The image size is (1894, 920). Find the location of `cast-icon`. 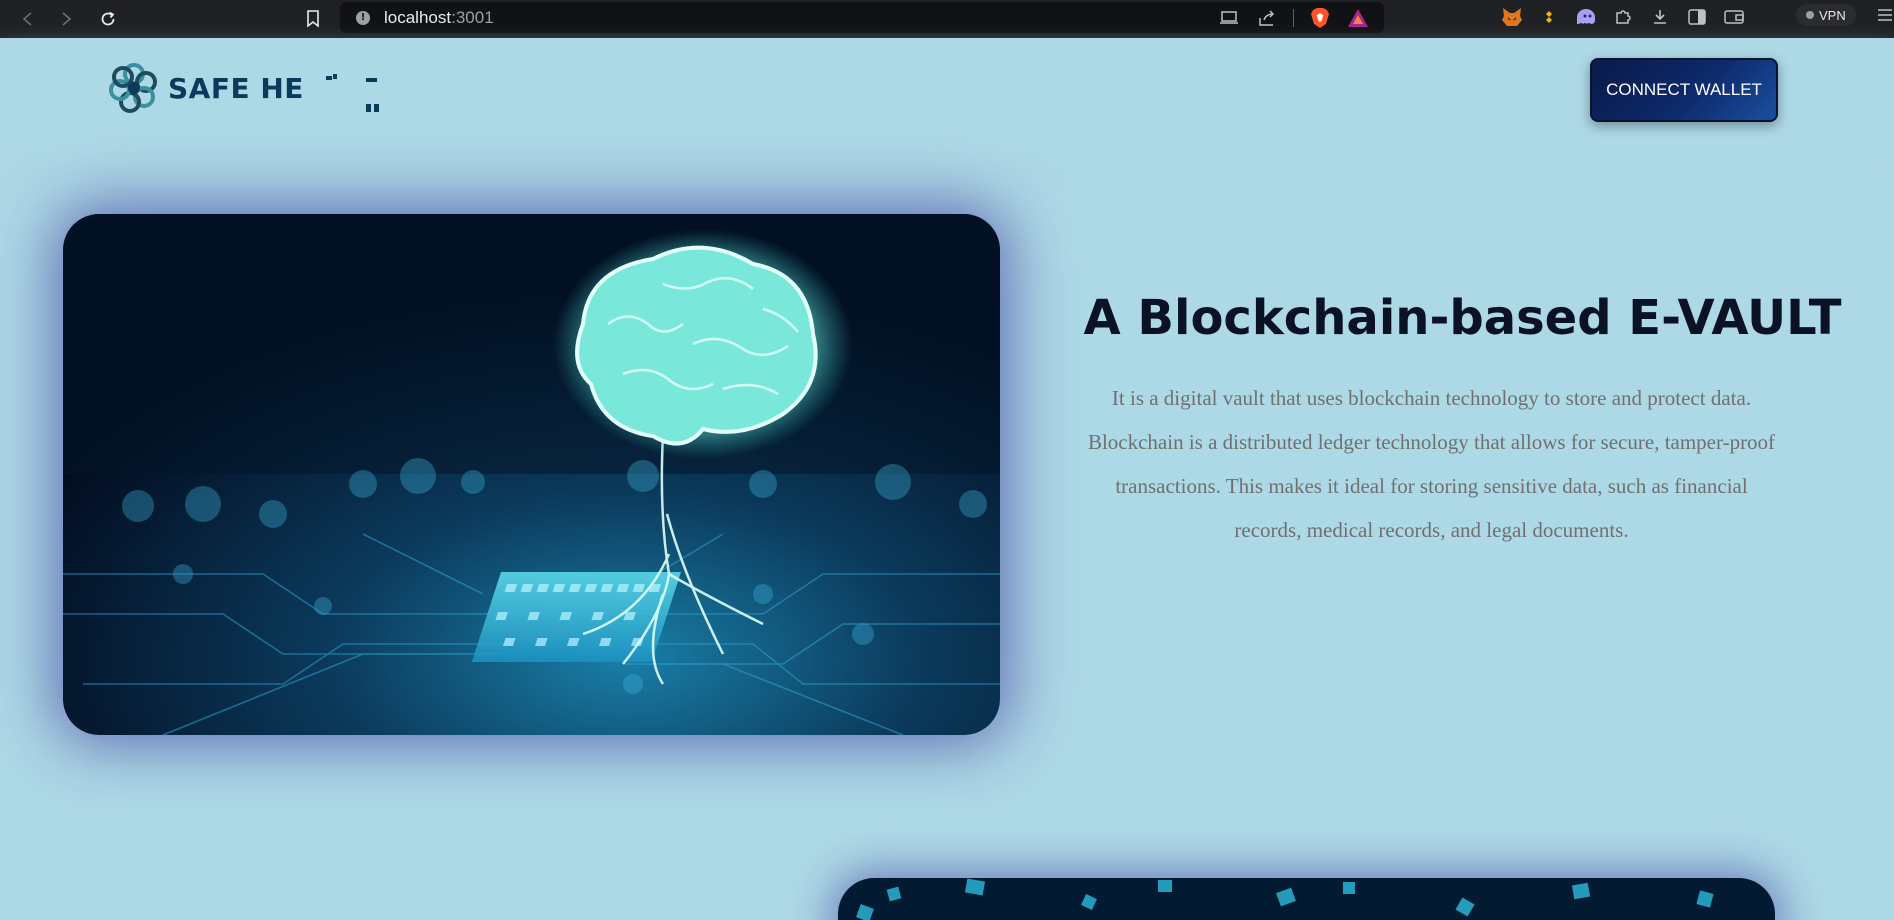

cast-icon is located at coordinates (1229, 18).